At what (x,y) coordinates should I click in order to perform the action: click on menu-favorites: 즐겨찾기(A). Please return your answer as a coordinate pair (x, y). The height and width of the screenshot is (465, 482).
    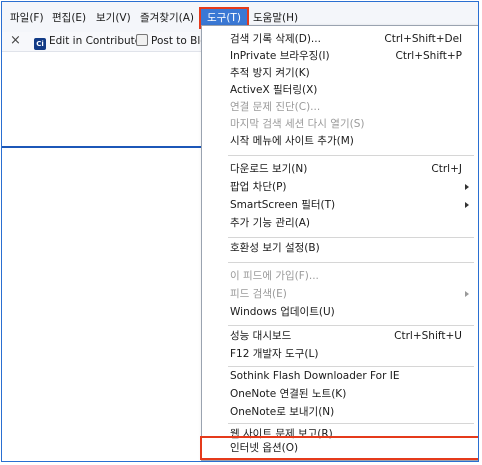
    Looking at the image, I should click on (167, 18).